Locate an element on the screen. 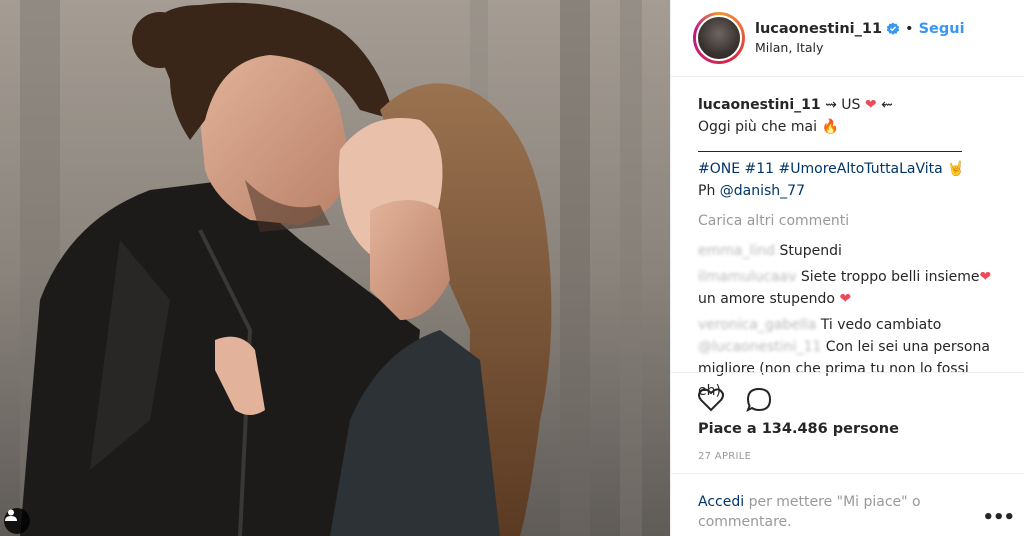 This screenshot has width=1024, height=536. follow-button: Segui is located at coordinates (942, 29).